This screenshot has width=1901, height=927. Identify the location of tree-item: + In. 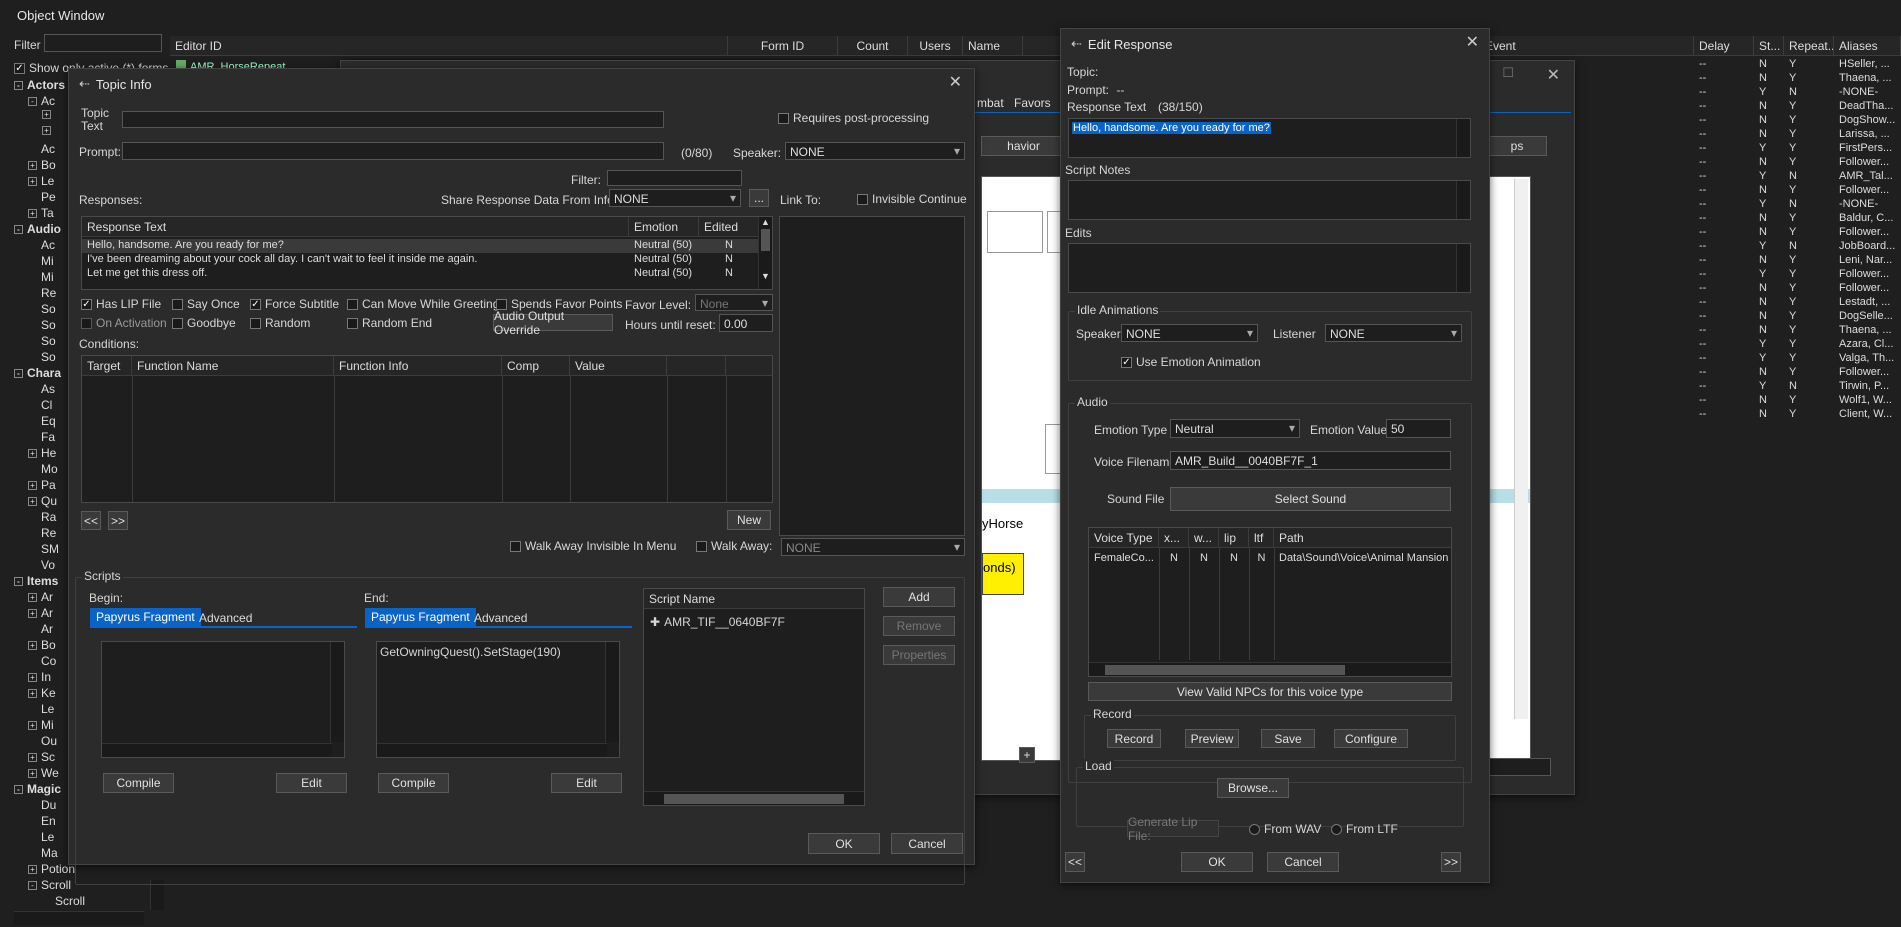
(39, 677).